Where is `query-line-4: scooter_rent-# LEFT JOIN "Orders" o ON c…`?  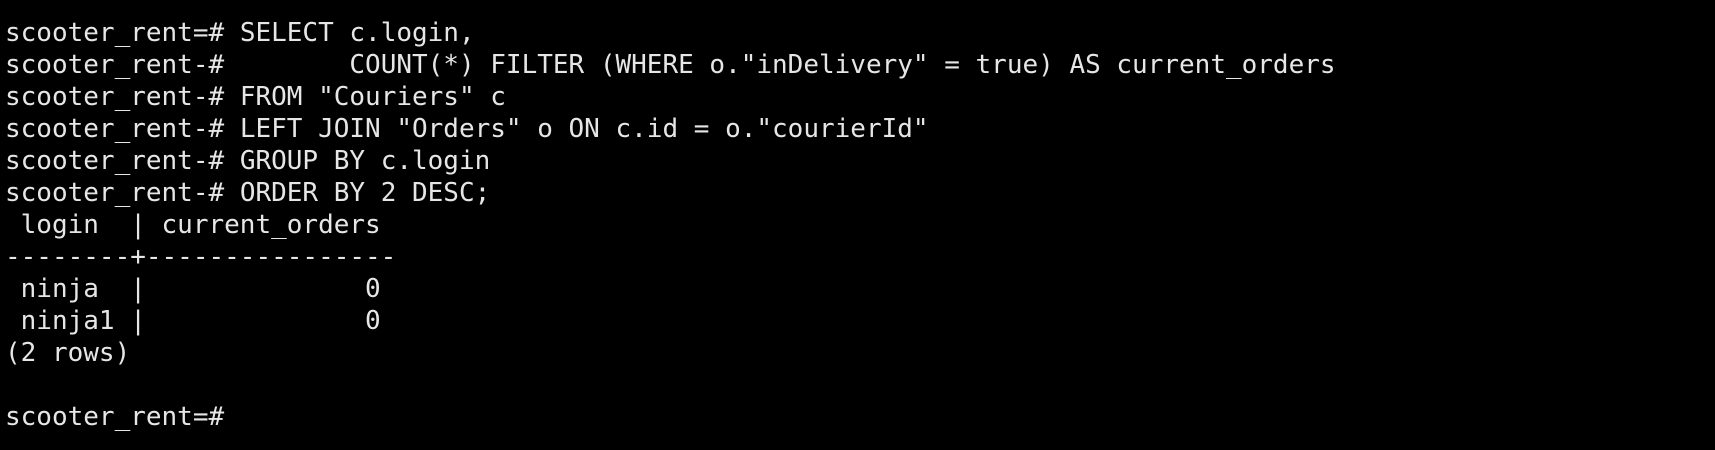
query-line-4: scooter_rent-# LEFT JOIN "Orders" o ON c… is located at coordinates (860, 129).